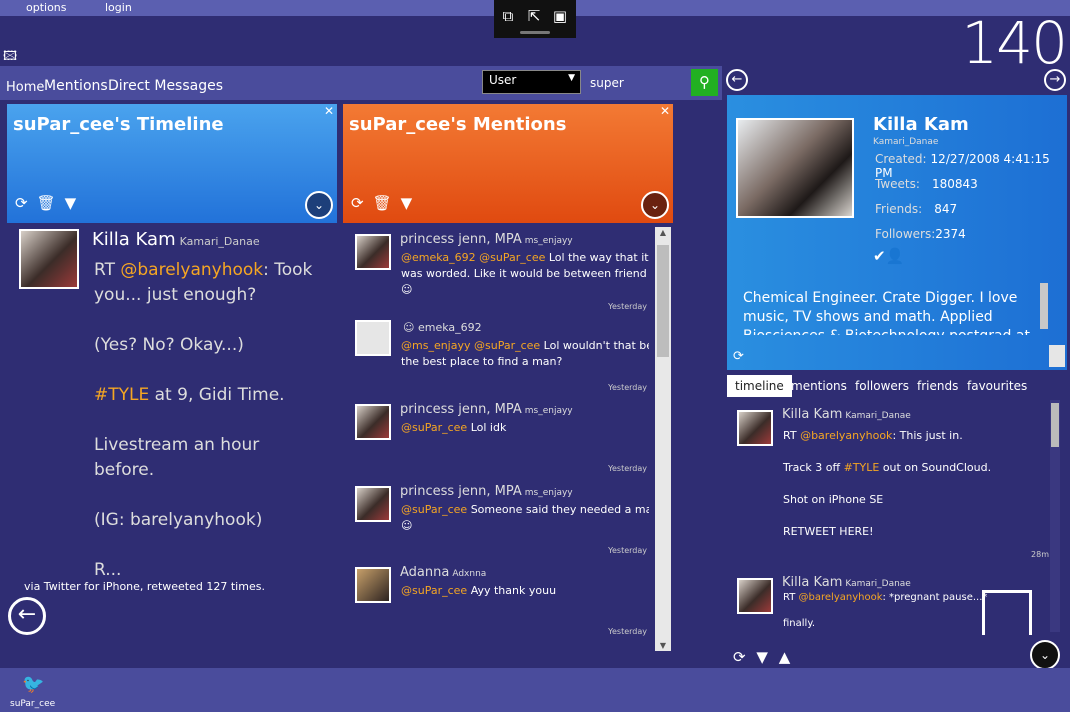 This screenshot has width=1070, height=712. I want to click on timestamp: Yesterday, so click(627, 468).